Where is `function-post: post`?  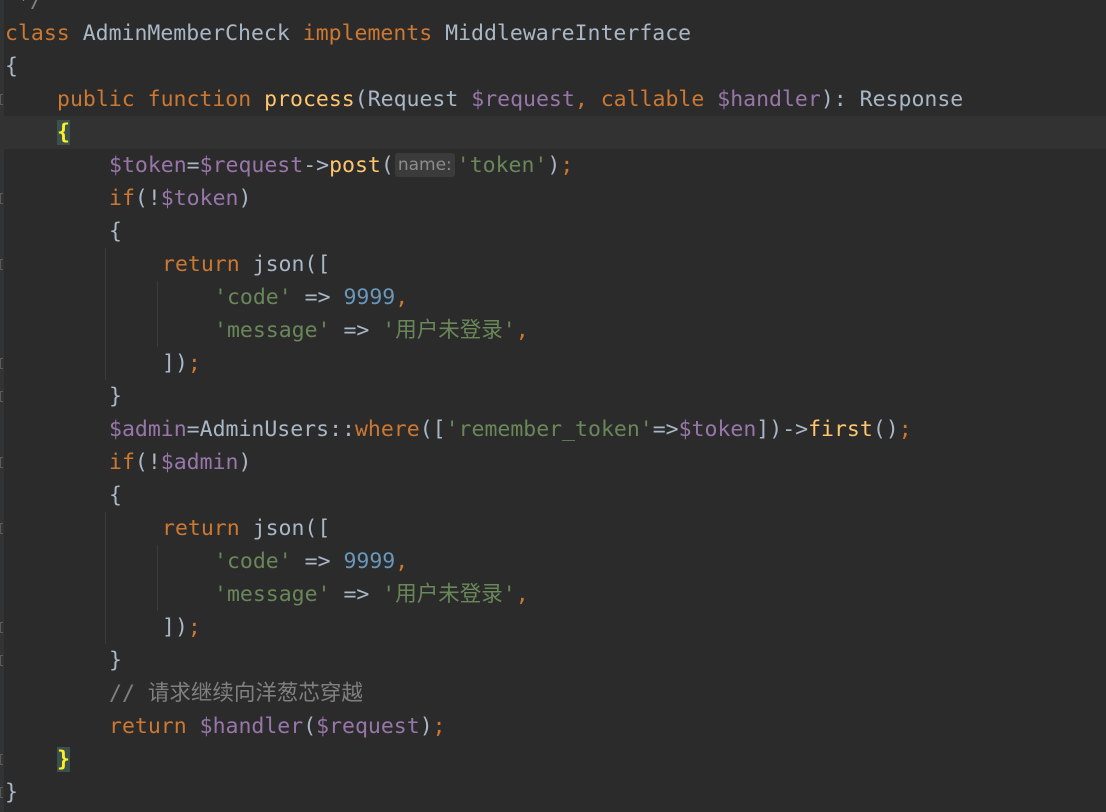 function-post: post is located at coordinates (355, 165).